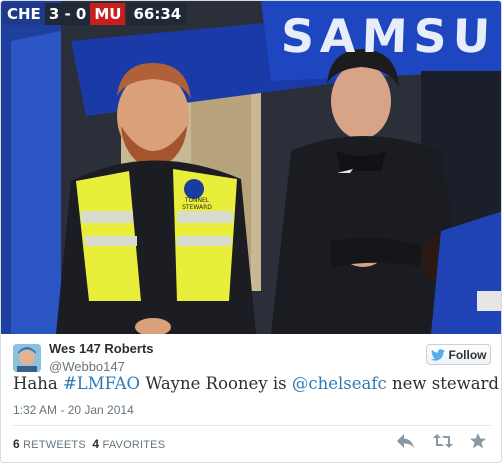  What do you see at coordinates (67, 14) in the screenshot?
I see `scoreboard-score: 3 - 0` at bounding box center [67, 14].